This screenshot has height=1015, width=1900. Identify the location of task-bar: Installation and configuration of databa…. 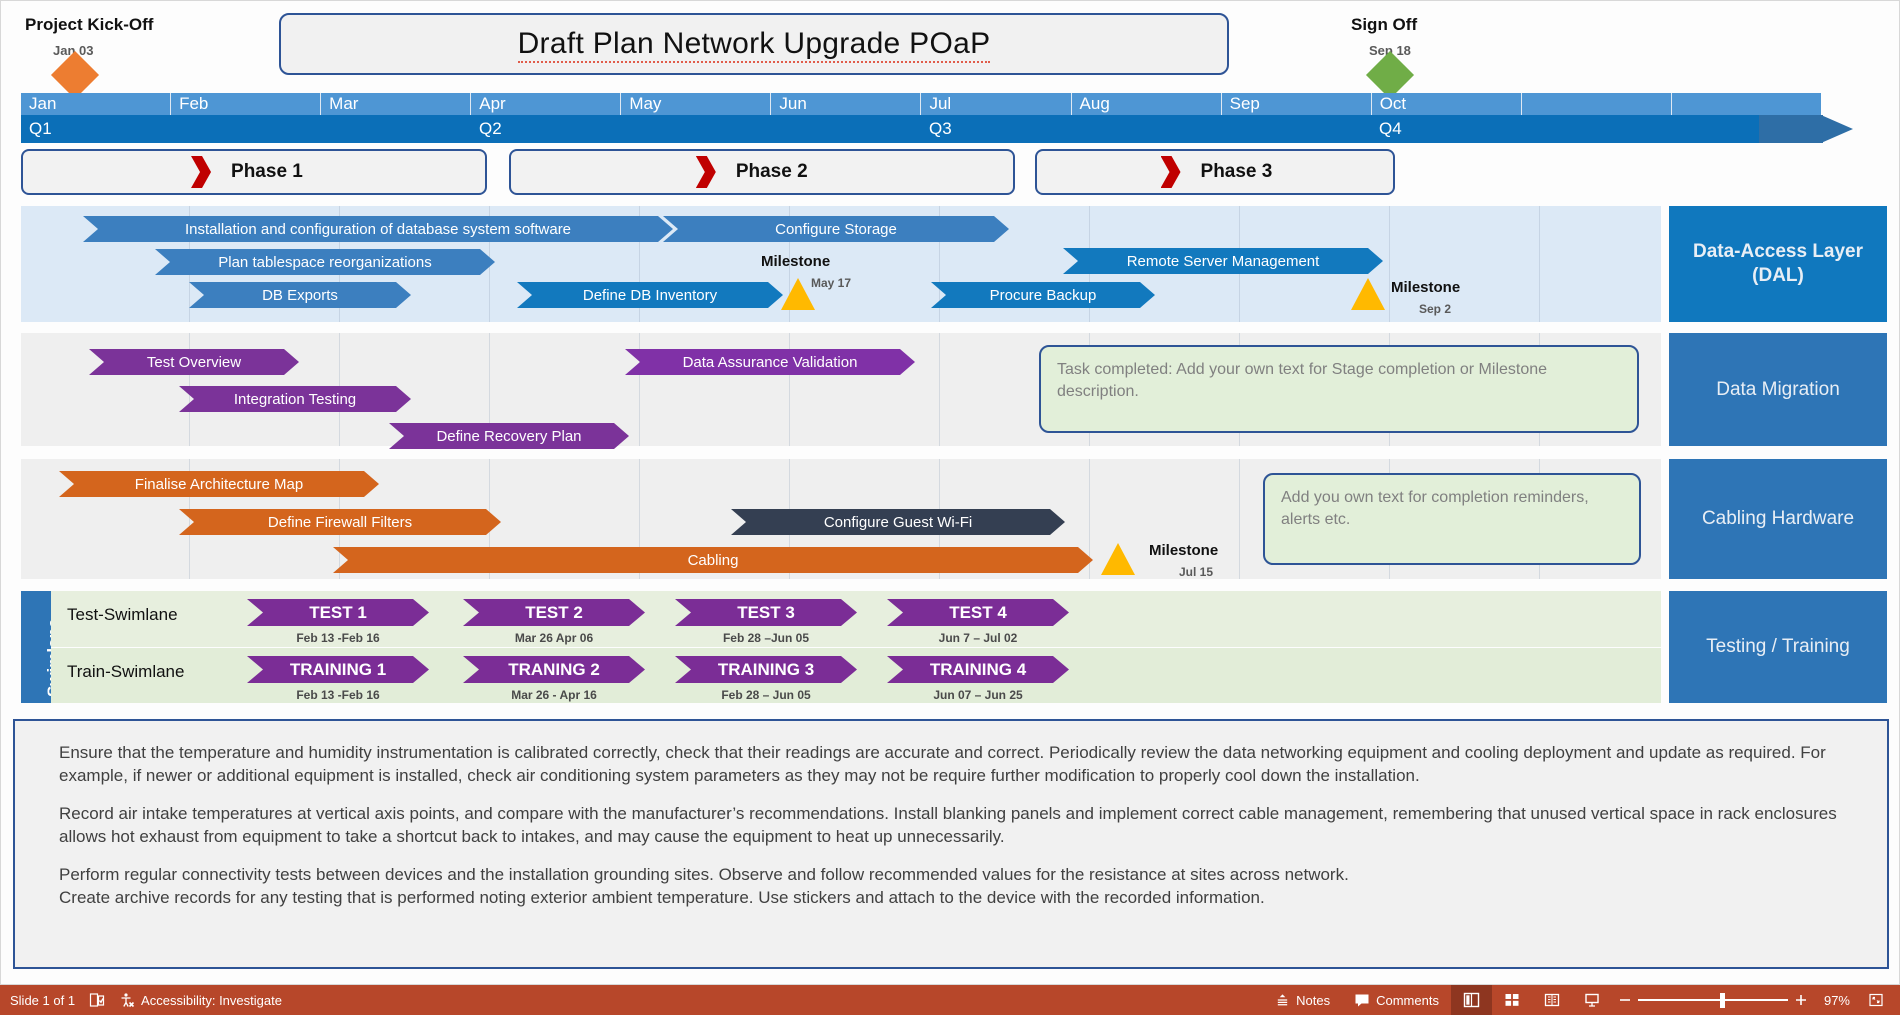
(378, 229).